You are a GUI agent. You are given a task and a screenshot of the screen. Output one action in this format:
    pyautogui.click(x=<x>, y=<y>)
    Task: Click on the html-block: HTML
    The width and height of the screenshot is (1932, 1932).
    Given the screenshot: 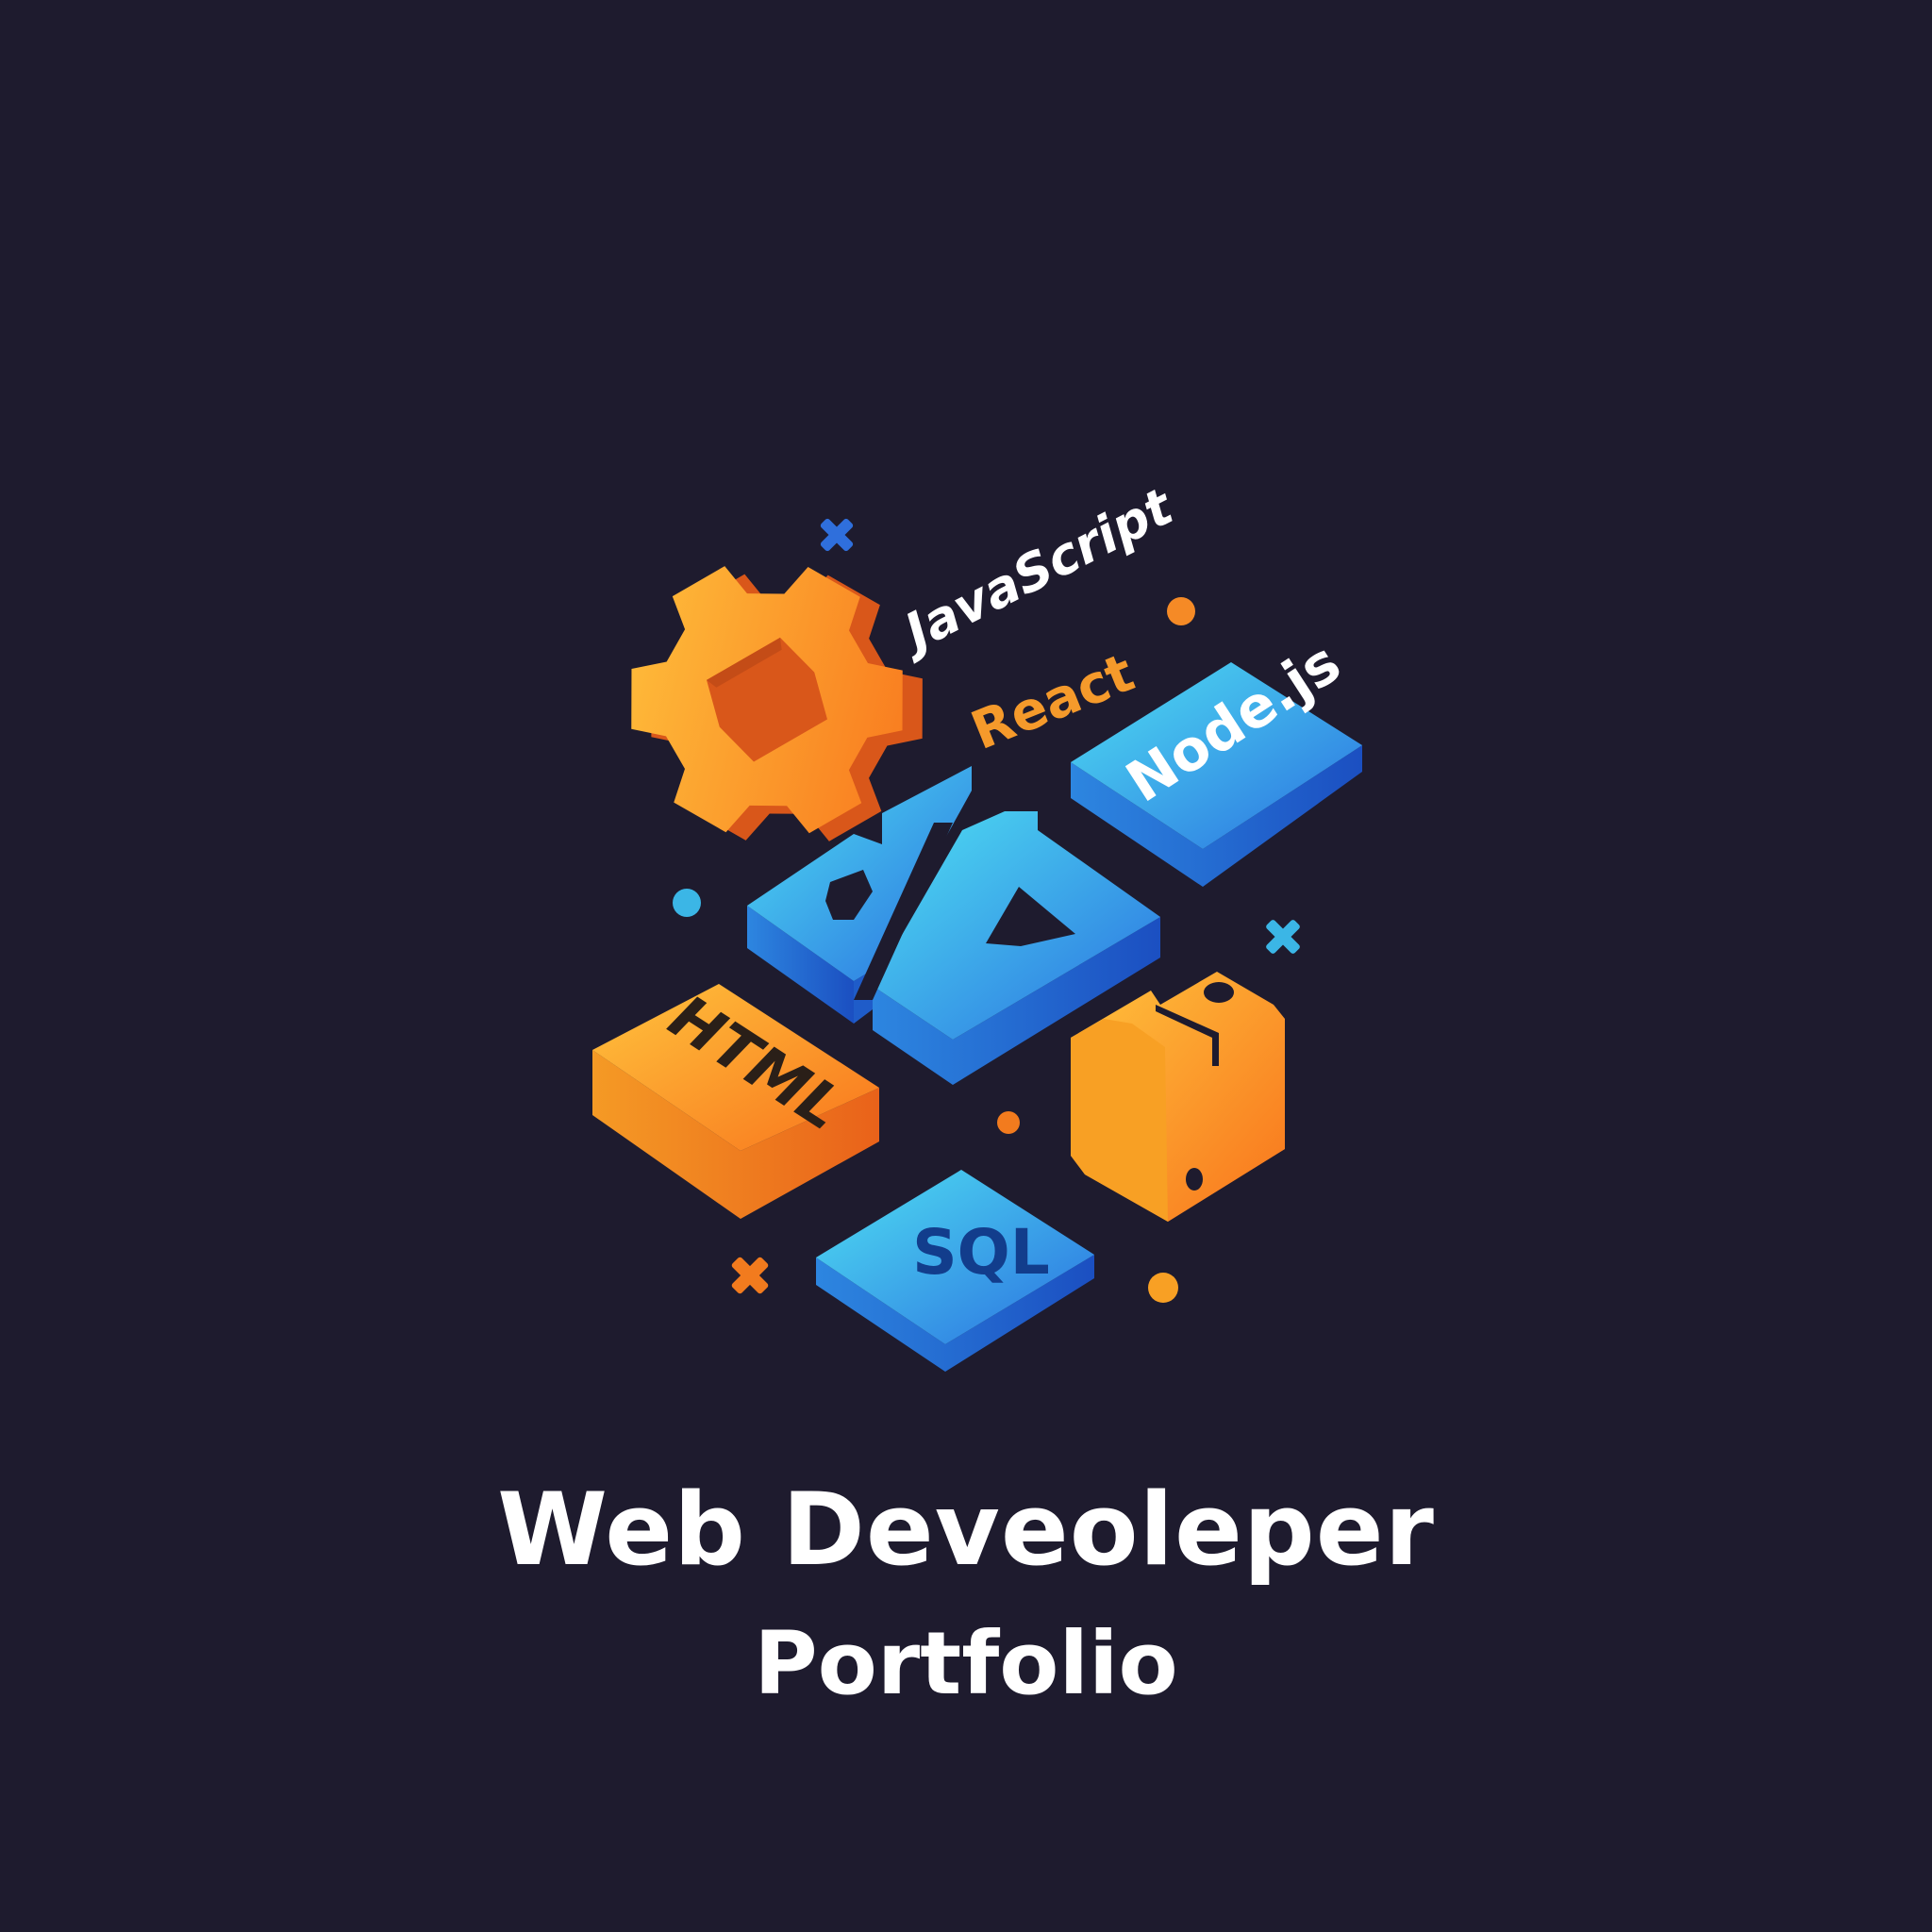 What is the action you would take?
    pyautogui.click(x=735, y=1101)
    